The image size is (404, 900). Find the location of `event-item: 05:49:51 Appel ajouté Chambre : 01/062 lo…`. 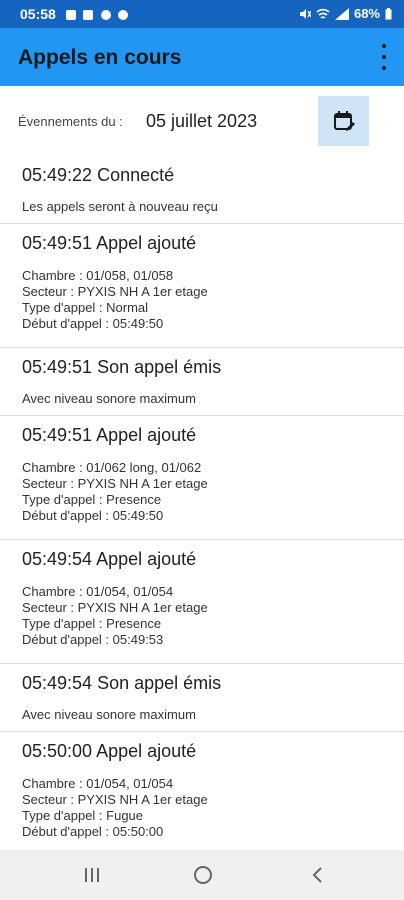

event-item: 05:49:51 Appel ajouté Chambre : 01/062 lo… is located at coordinates (202, 478).